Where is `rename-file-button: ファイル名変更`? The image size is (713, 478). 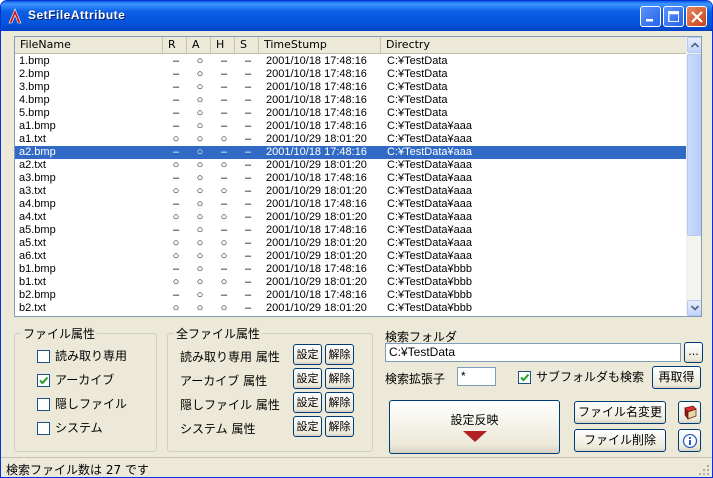
rename-file-button: ファイル名変更 is located at coordinates (620, 412).